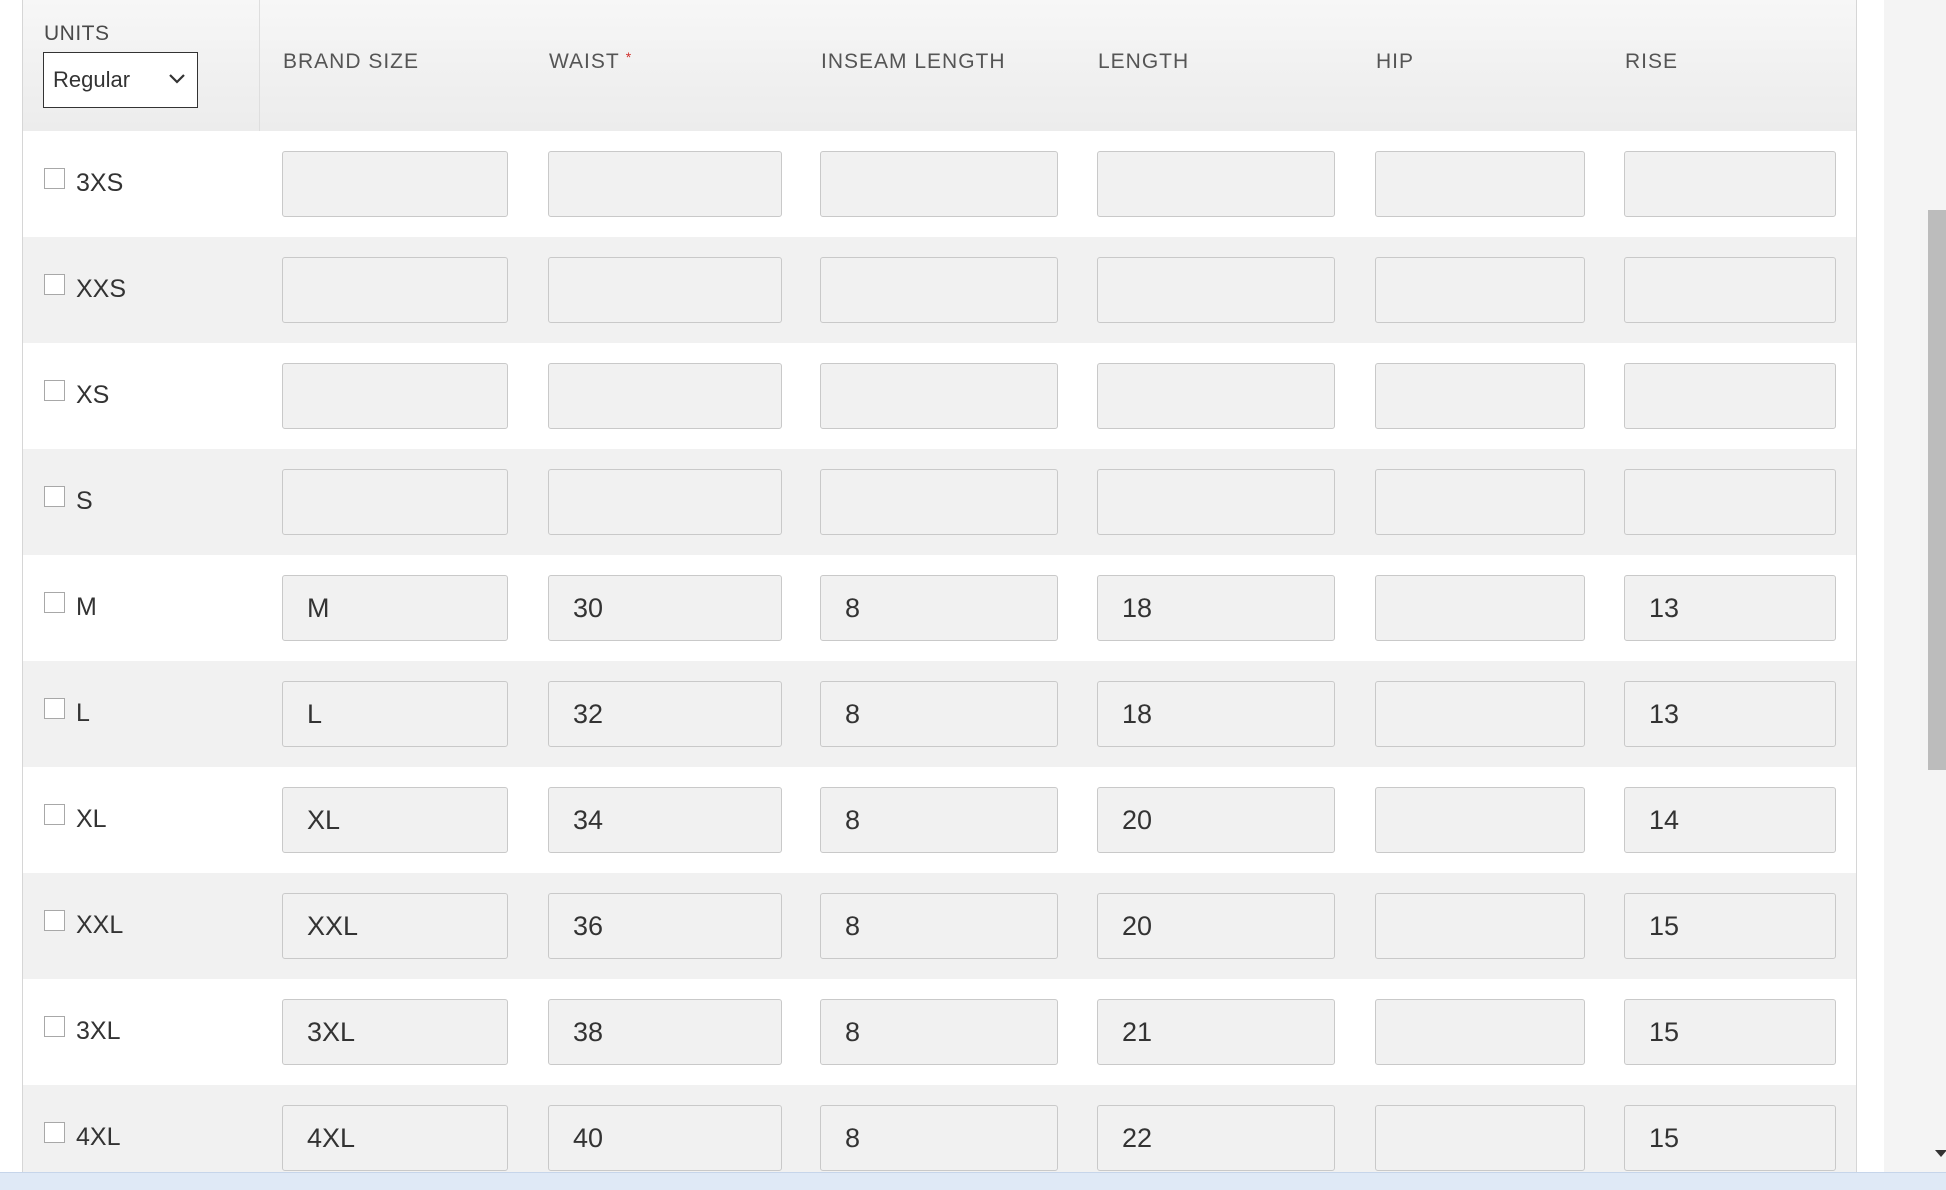 Image resolution: width=1946 pixels, height=1190 pixels. I want to click on column-header-label: RISE, so click(1652, 61).